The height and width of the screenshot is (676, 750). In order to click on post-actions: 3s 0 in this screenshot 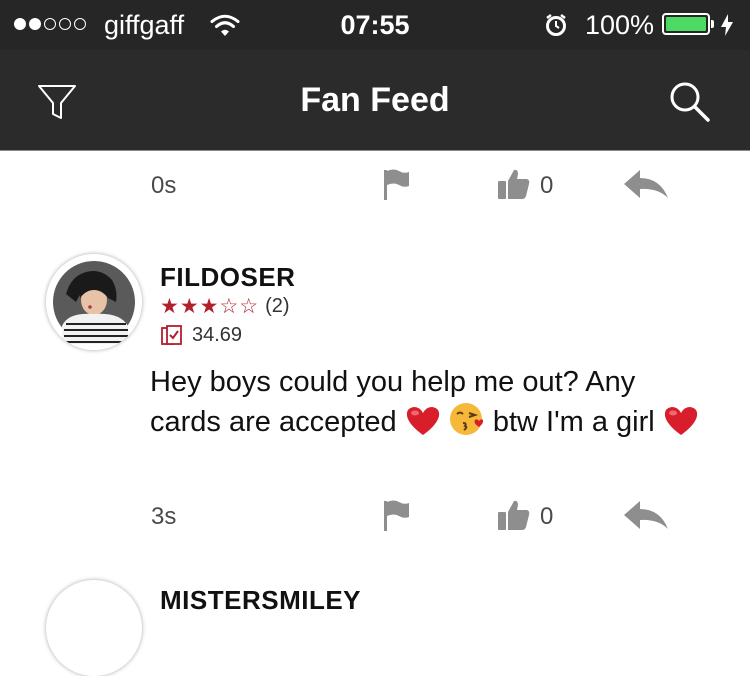, I will do `click(375, 517)`.